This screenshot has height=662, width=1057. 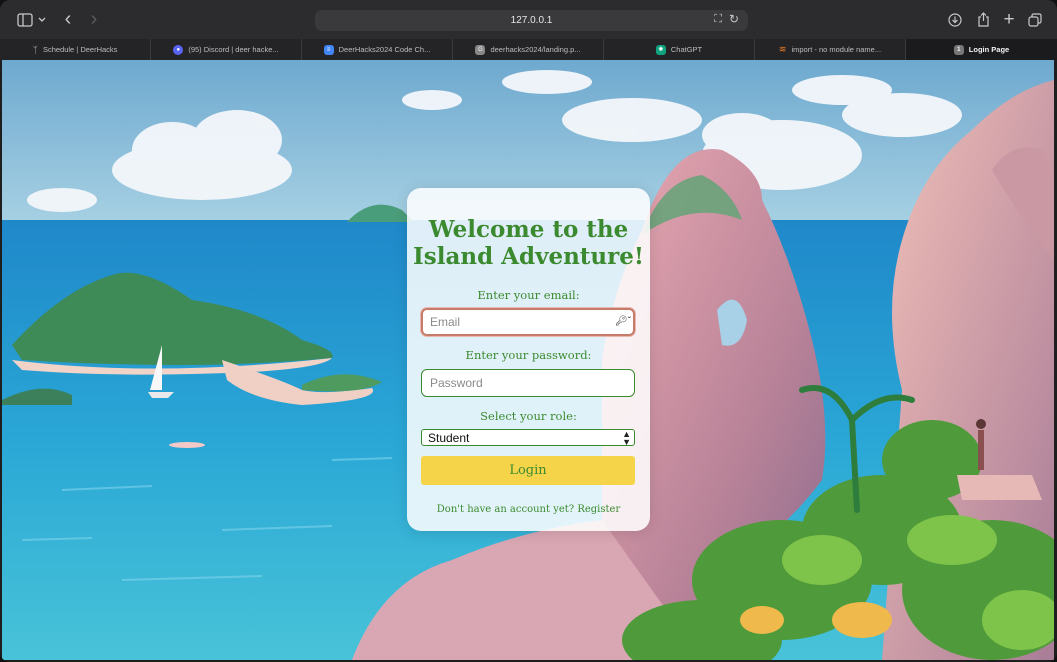 I want to click on browser-toolbar: ‹ › 127.0.0.1 ⛶ ↻ +, so click(x=528, y=19).